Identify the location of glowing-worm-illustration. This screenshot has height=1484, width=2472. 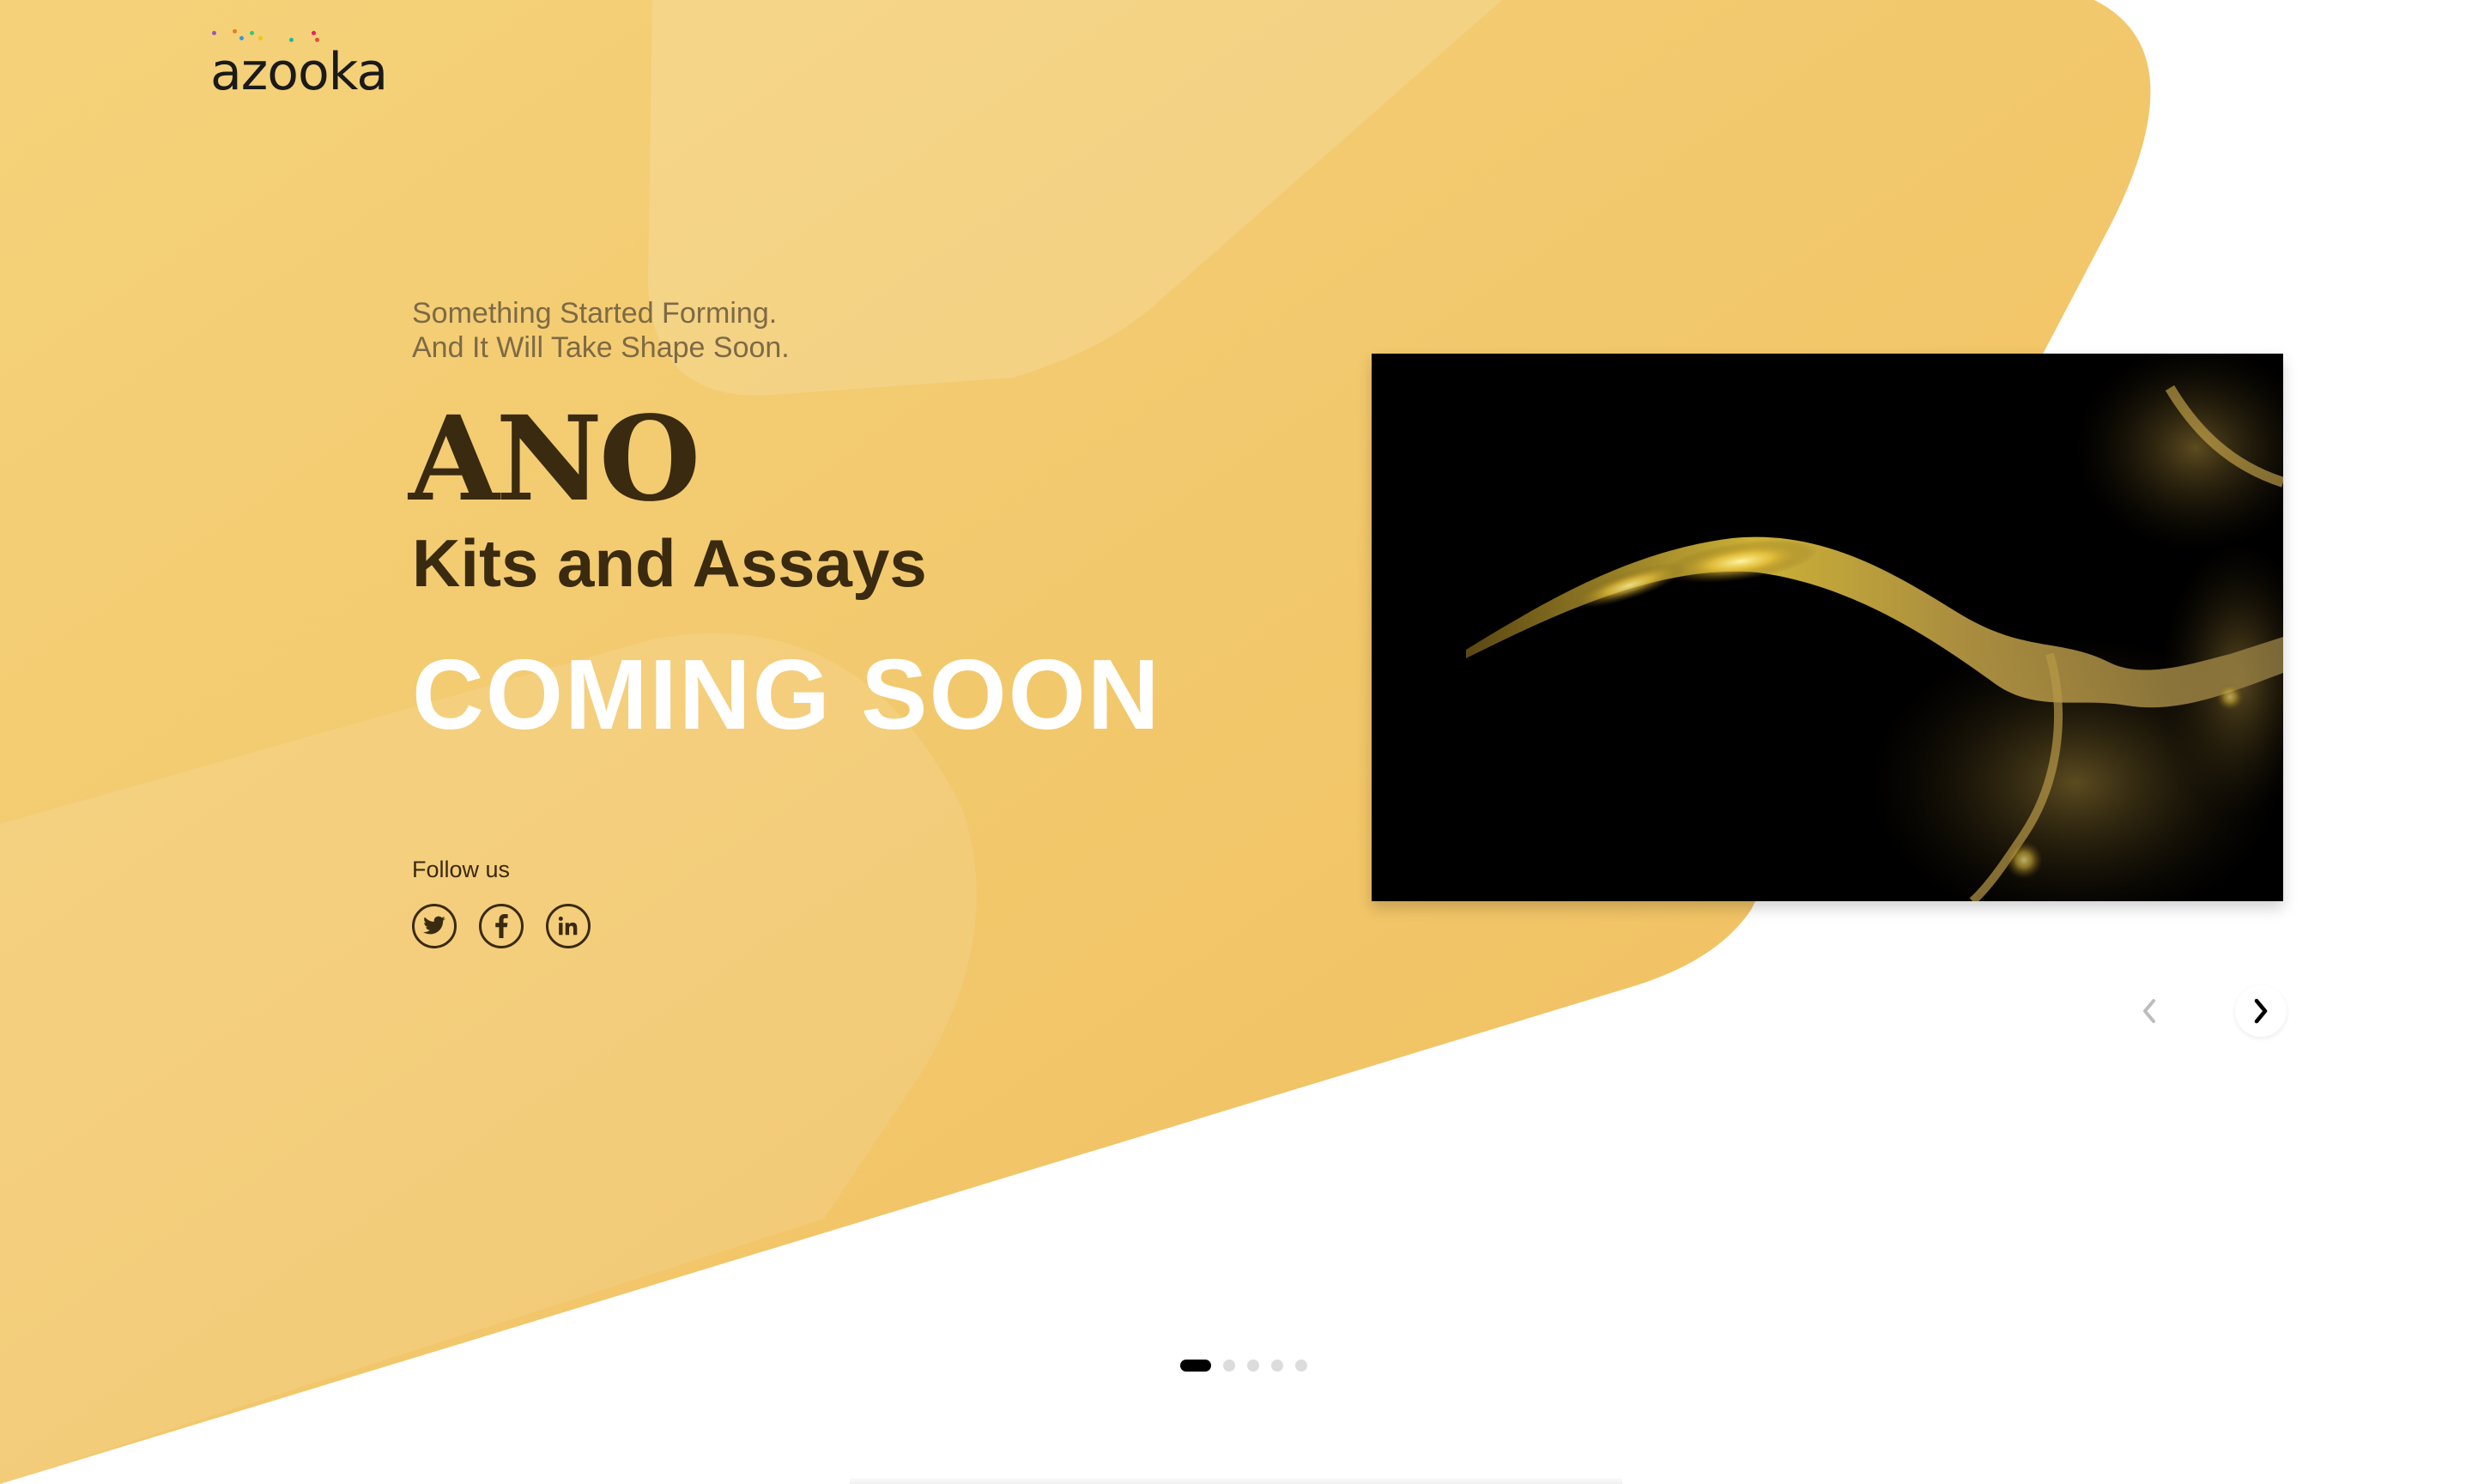
(1827, 627).